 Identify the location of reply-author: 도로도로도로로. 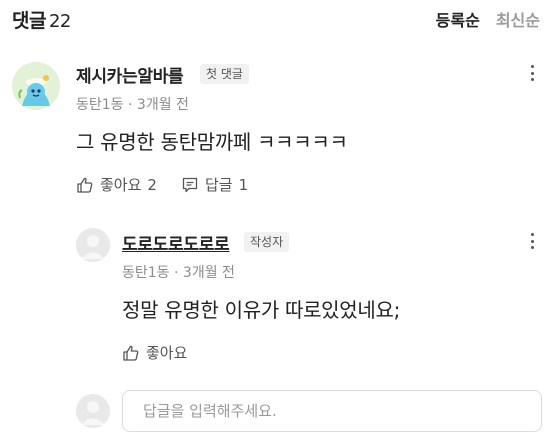
(176, 242).